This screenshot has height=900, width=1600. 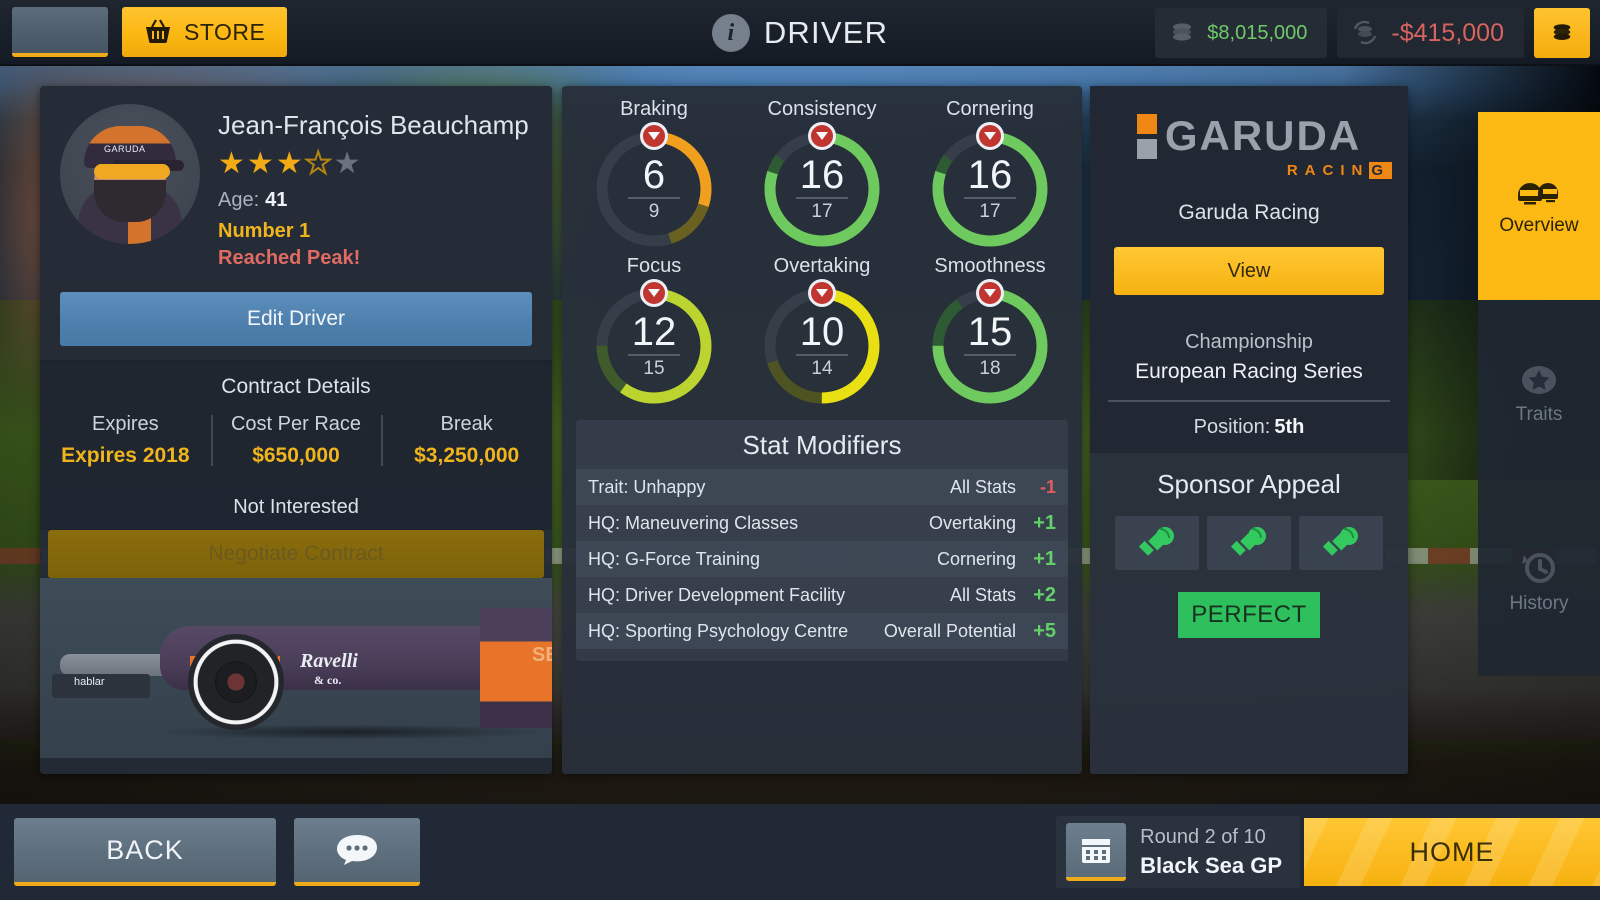 What do you see at coordinates (1249, 401) in the screenshot?
I see `divider` at bounding box center [1249, 401].